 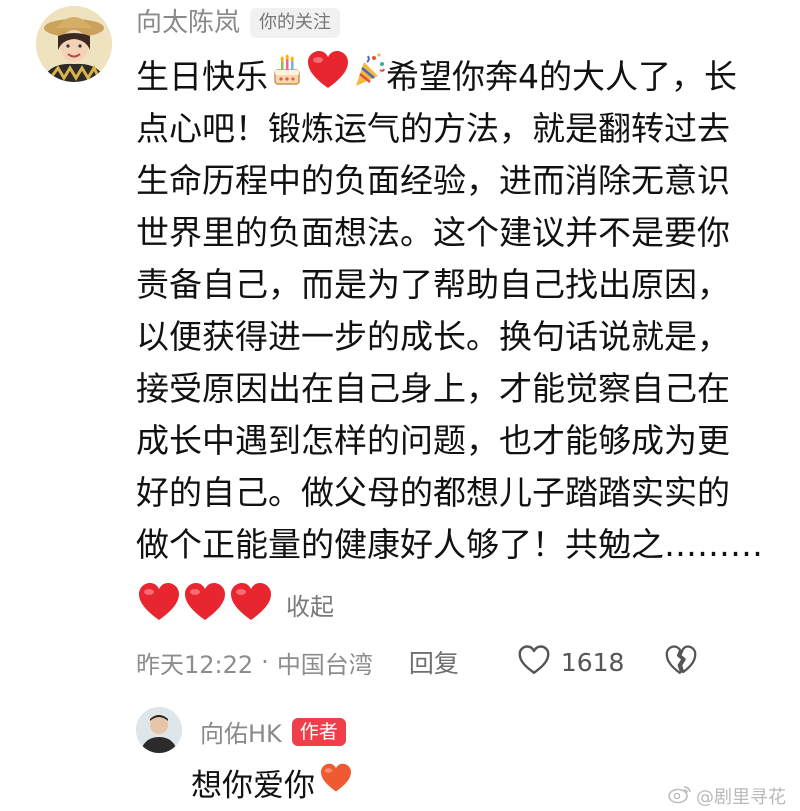 I want to click on watermark: @剧里寻花, so click(x=727, y=796).